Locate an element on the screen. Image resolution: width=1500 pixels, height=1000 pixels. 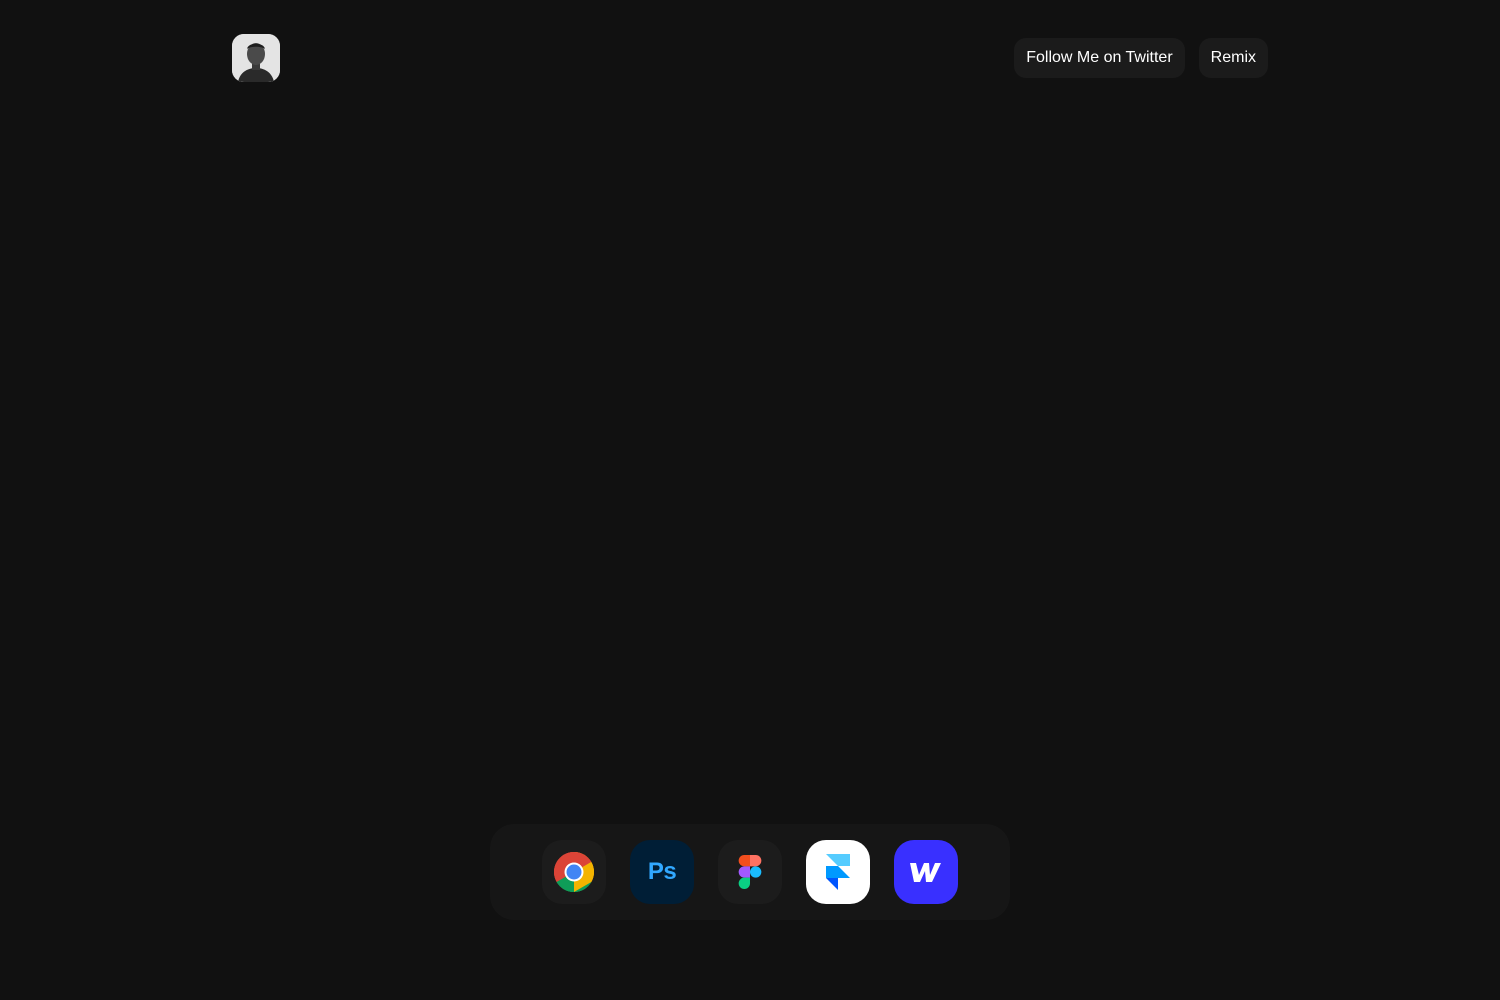
photoshop-icon: Ps is located at coordinates (662, 871).